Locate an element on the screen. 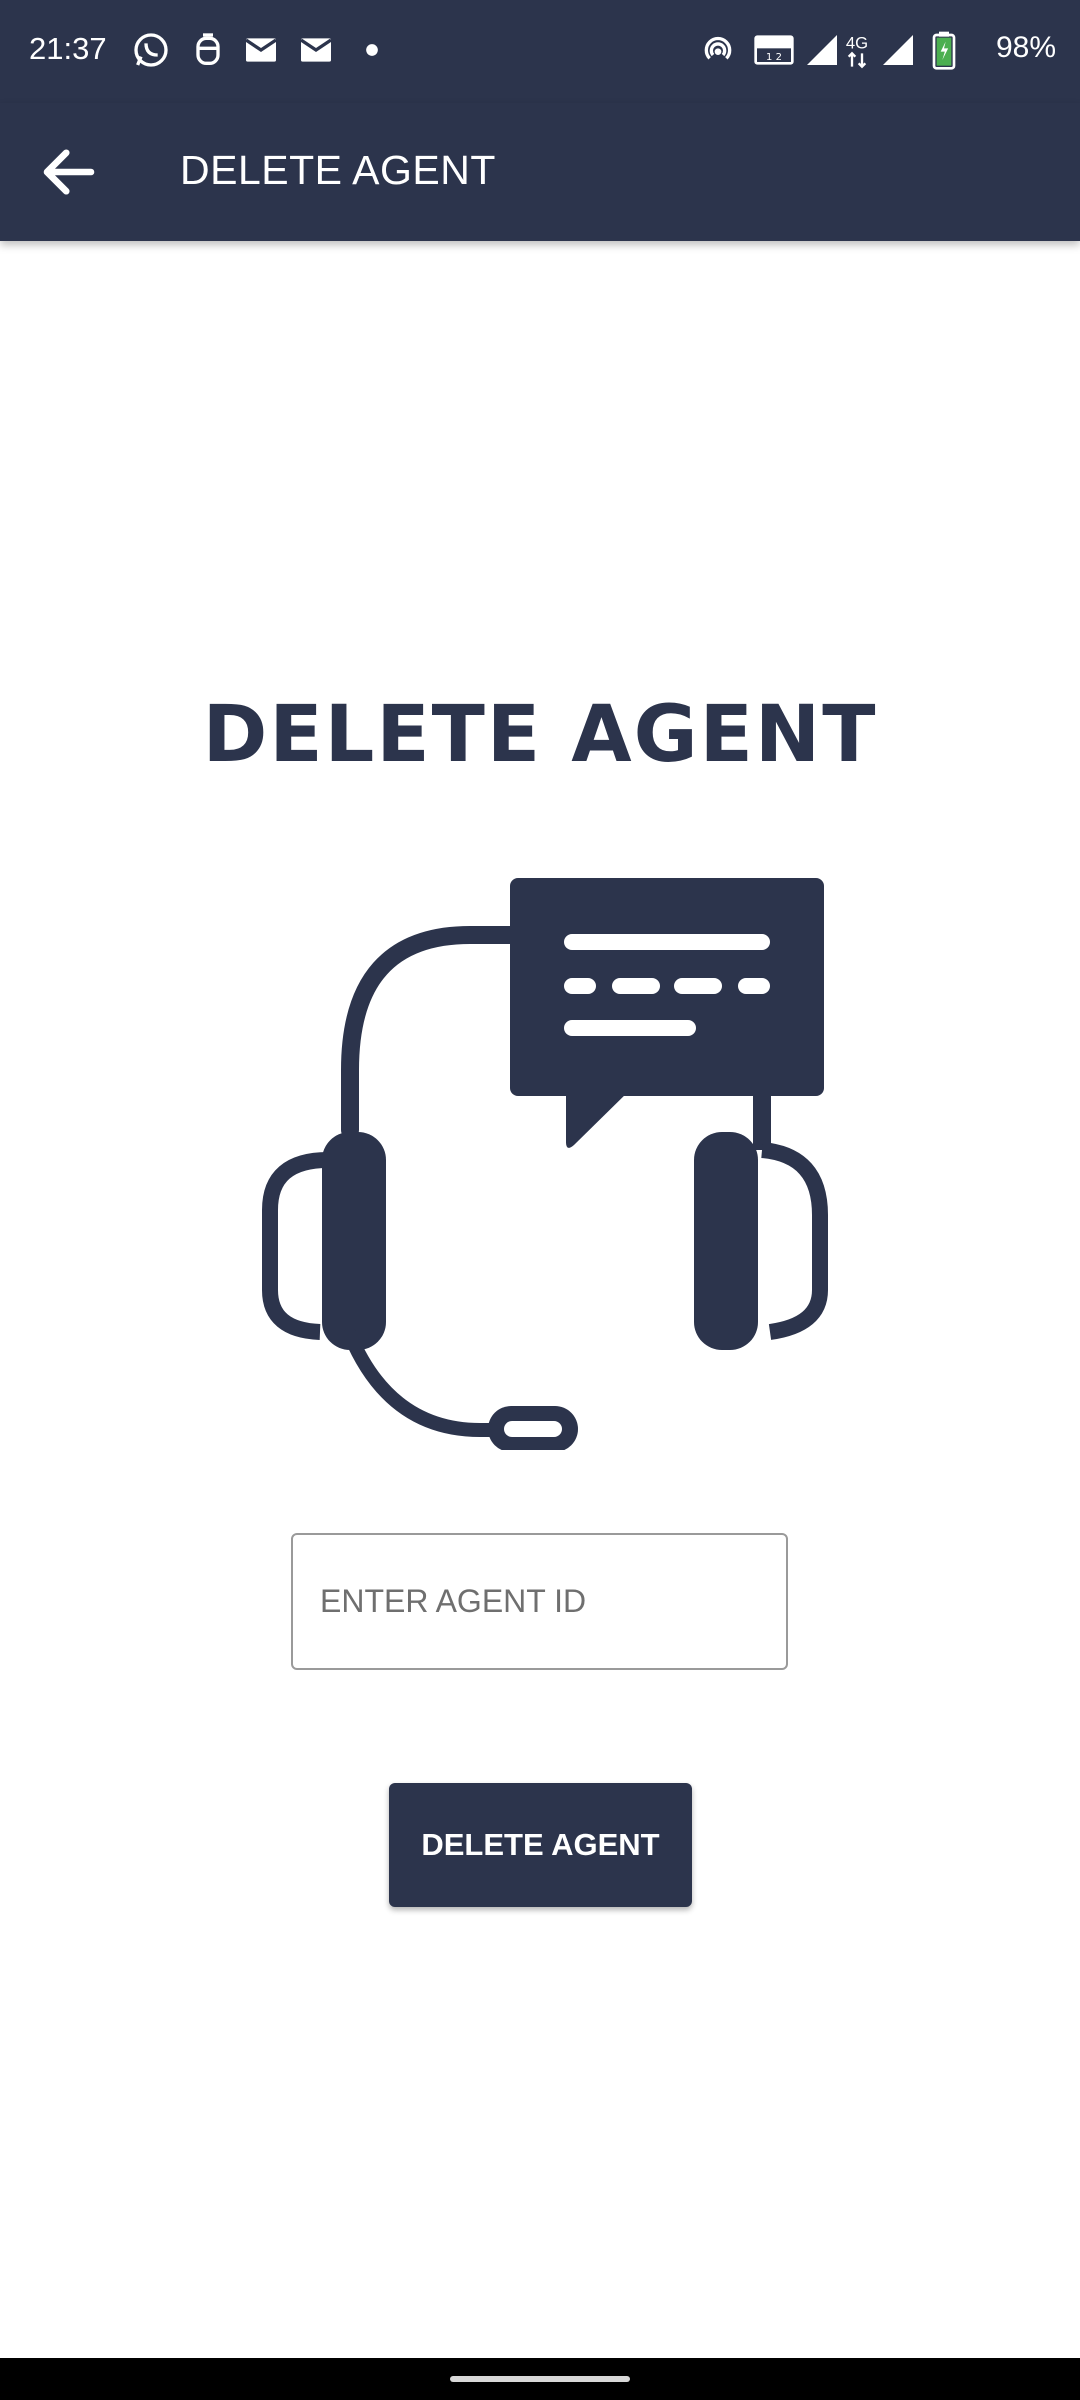  page-heading: DELETE AGENT is located at coordinates (540, 735).